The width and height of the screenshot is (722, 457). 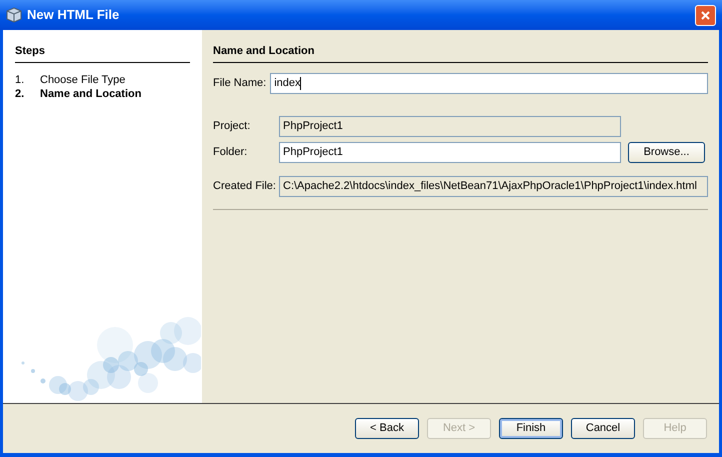 I want to click on dialog-button: < Back, so click(x=387, y=428).